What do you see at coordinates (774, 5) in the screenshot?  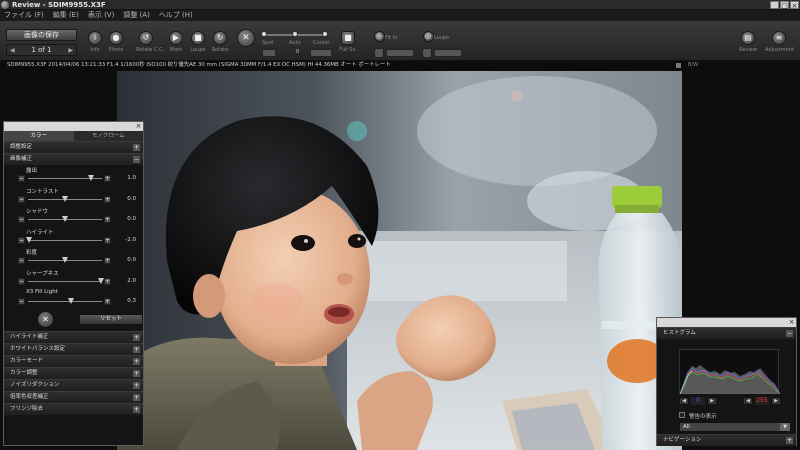 I see `minimize-button: _` at bounding box center [774, 5].